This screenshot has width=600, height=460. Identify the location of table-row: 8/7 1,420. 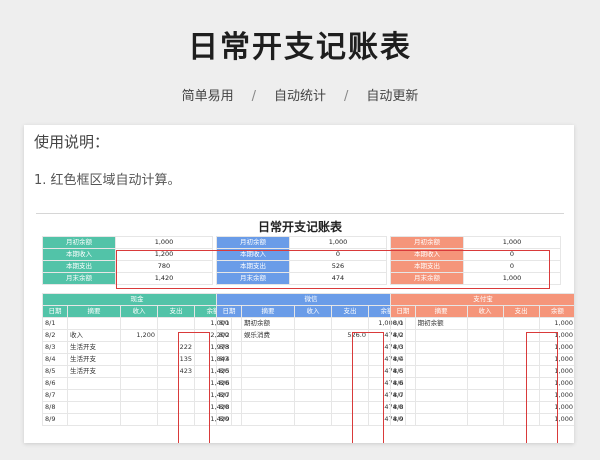
(137, 395).